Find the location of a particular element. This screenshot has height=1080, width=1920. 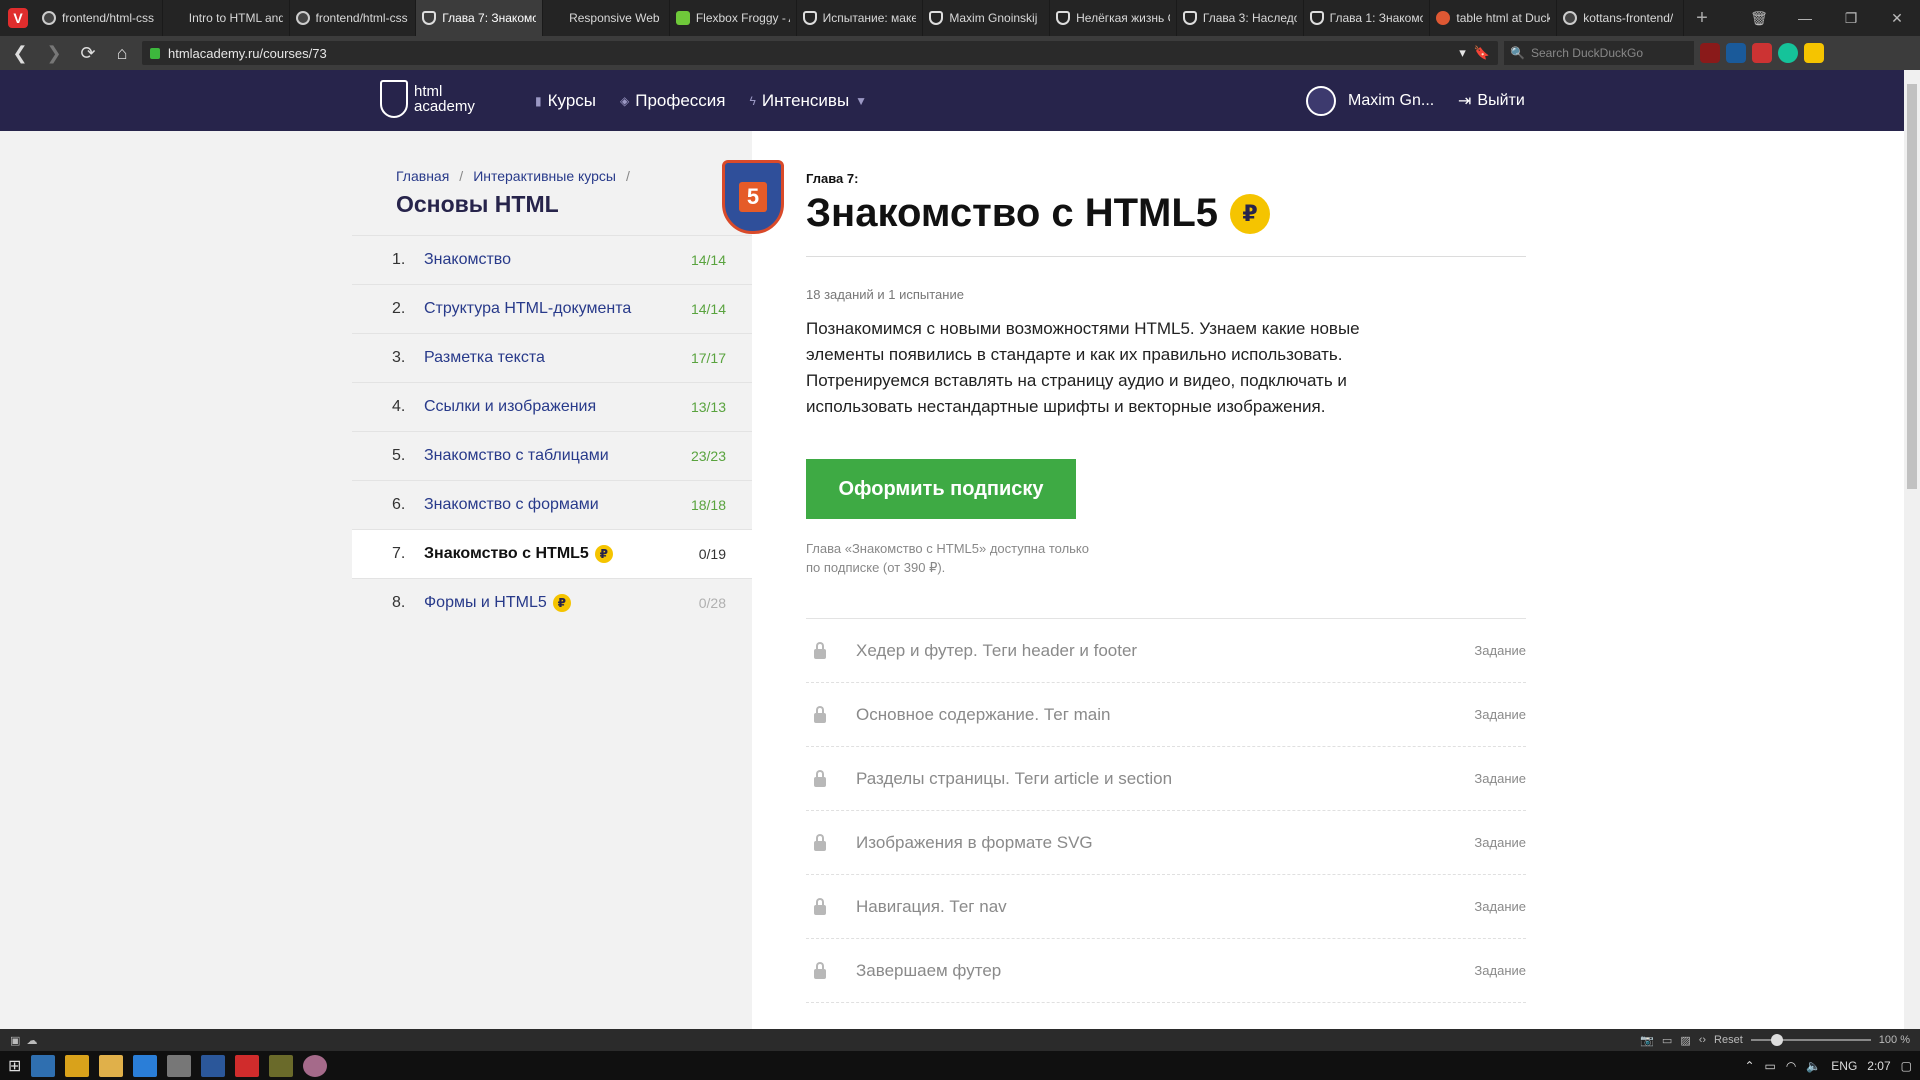

tab-label: Глава 1: Знакомс is located at coordinates (1376, 18).